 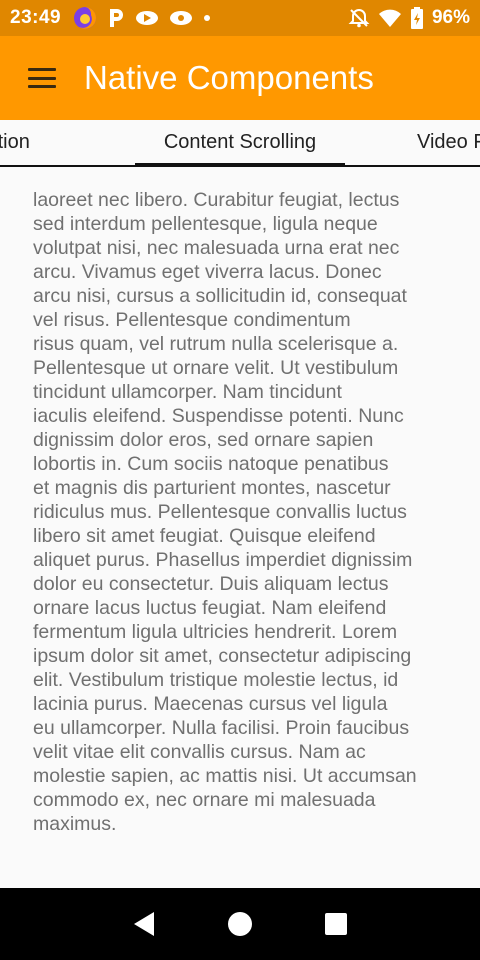 I want to click on tab-content-scrolling: Content Scrolling, so click(x=240, y=142).